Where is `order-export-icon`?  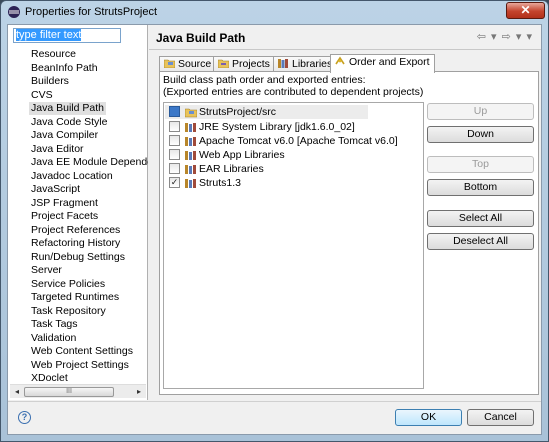
order-export-icon is located at coordinates (340, 60).